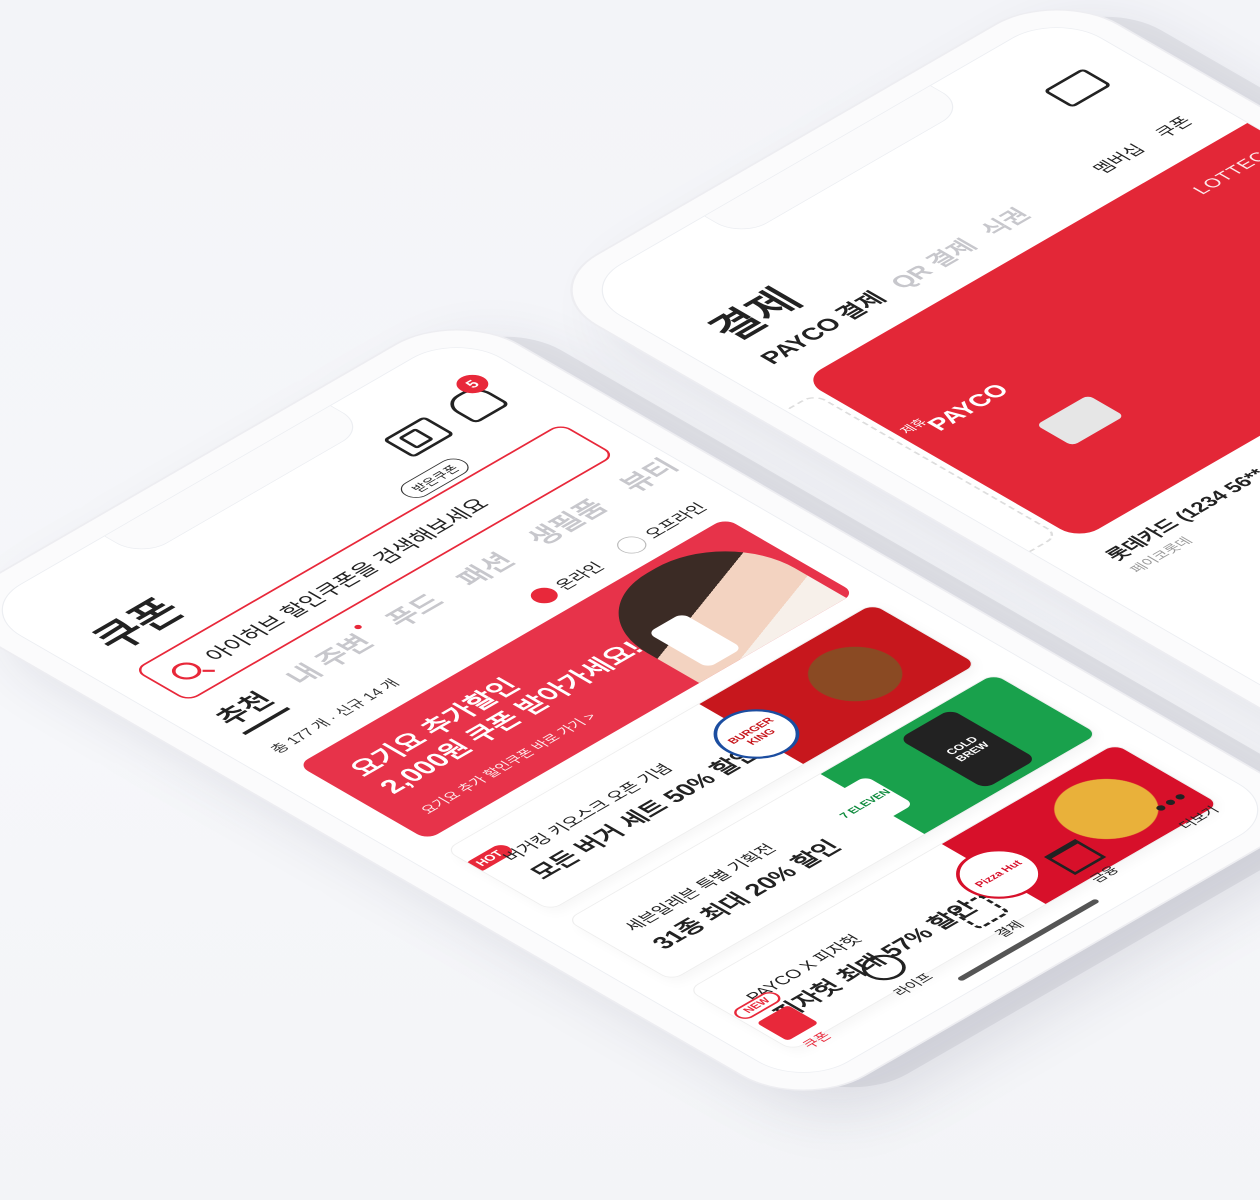  I want to click on notification-badge: 5, so click(472, 384).